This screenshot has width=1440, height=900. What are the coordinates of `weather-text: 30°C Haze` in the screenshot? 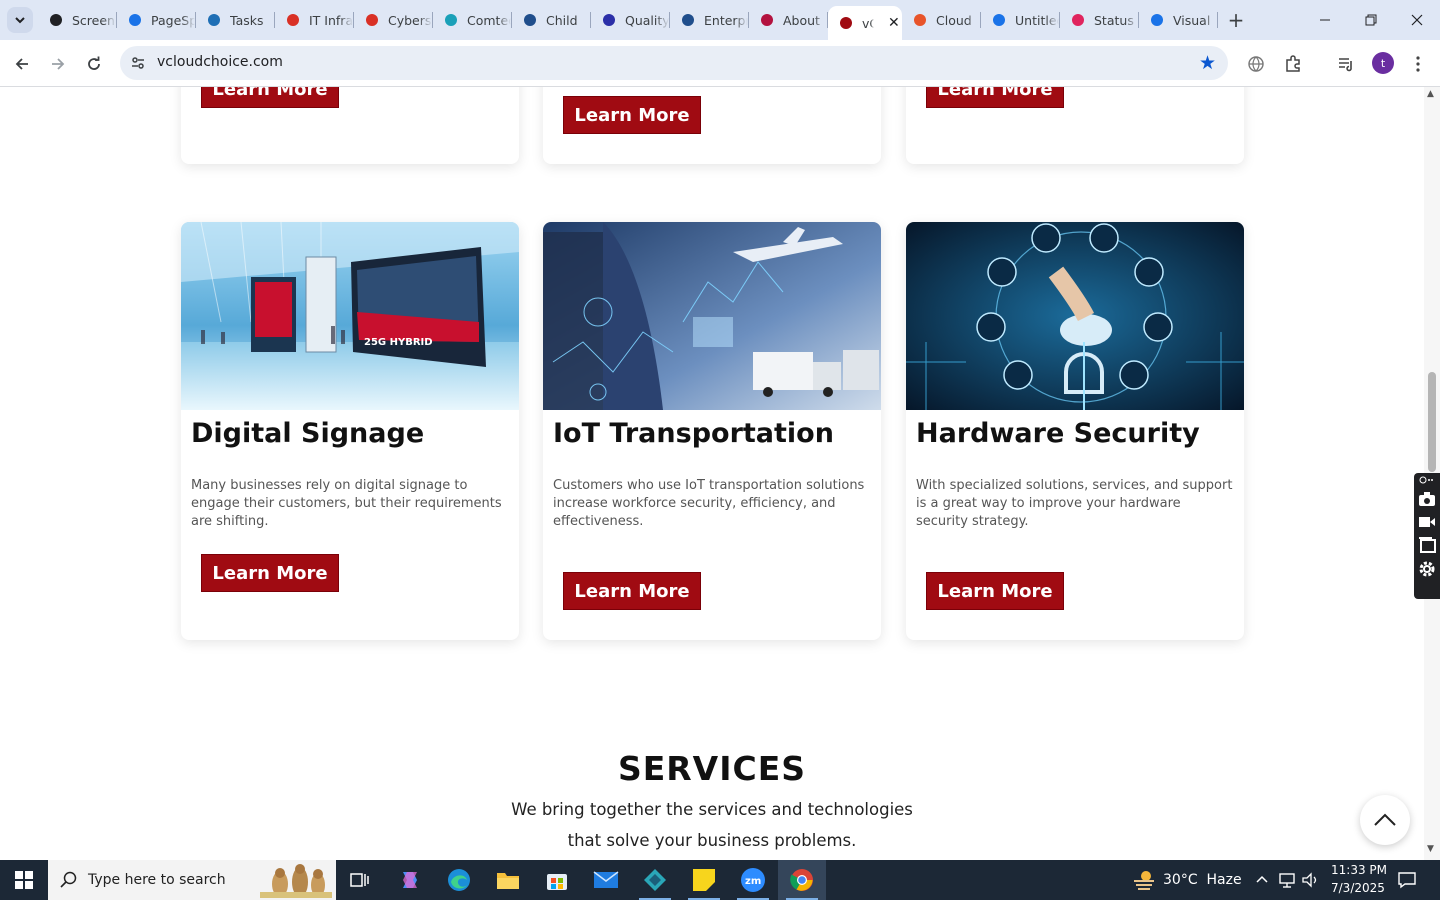 It's located at (1202, 880).